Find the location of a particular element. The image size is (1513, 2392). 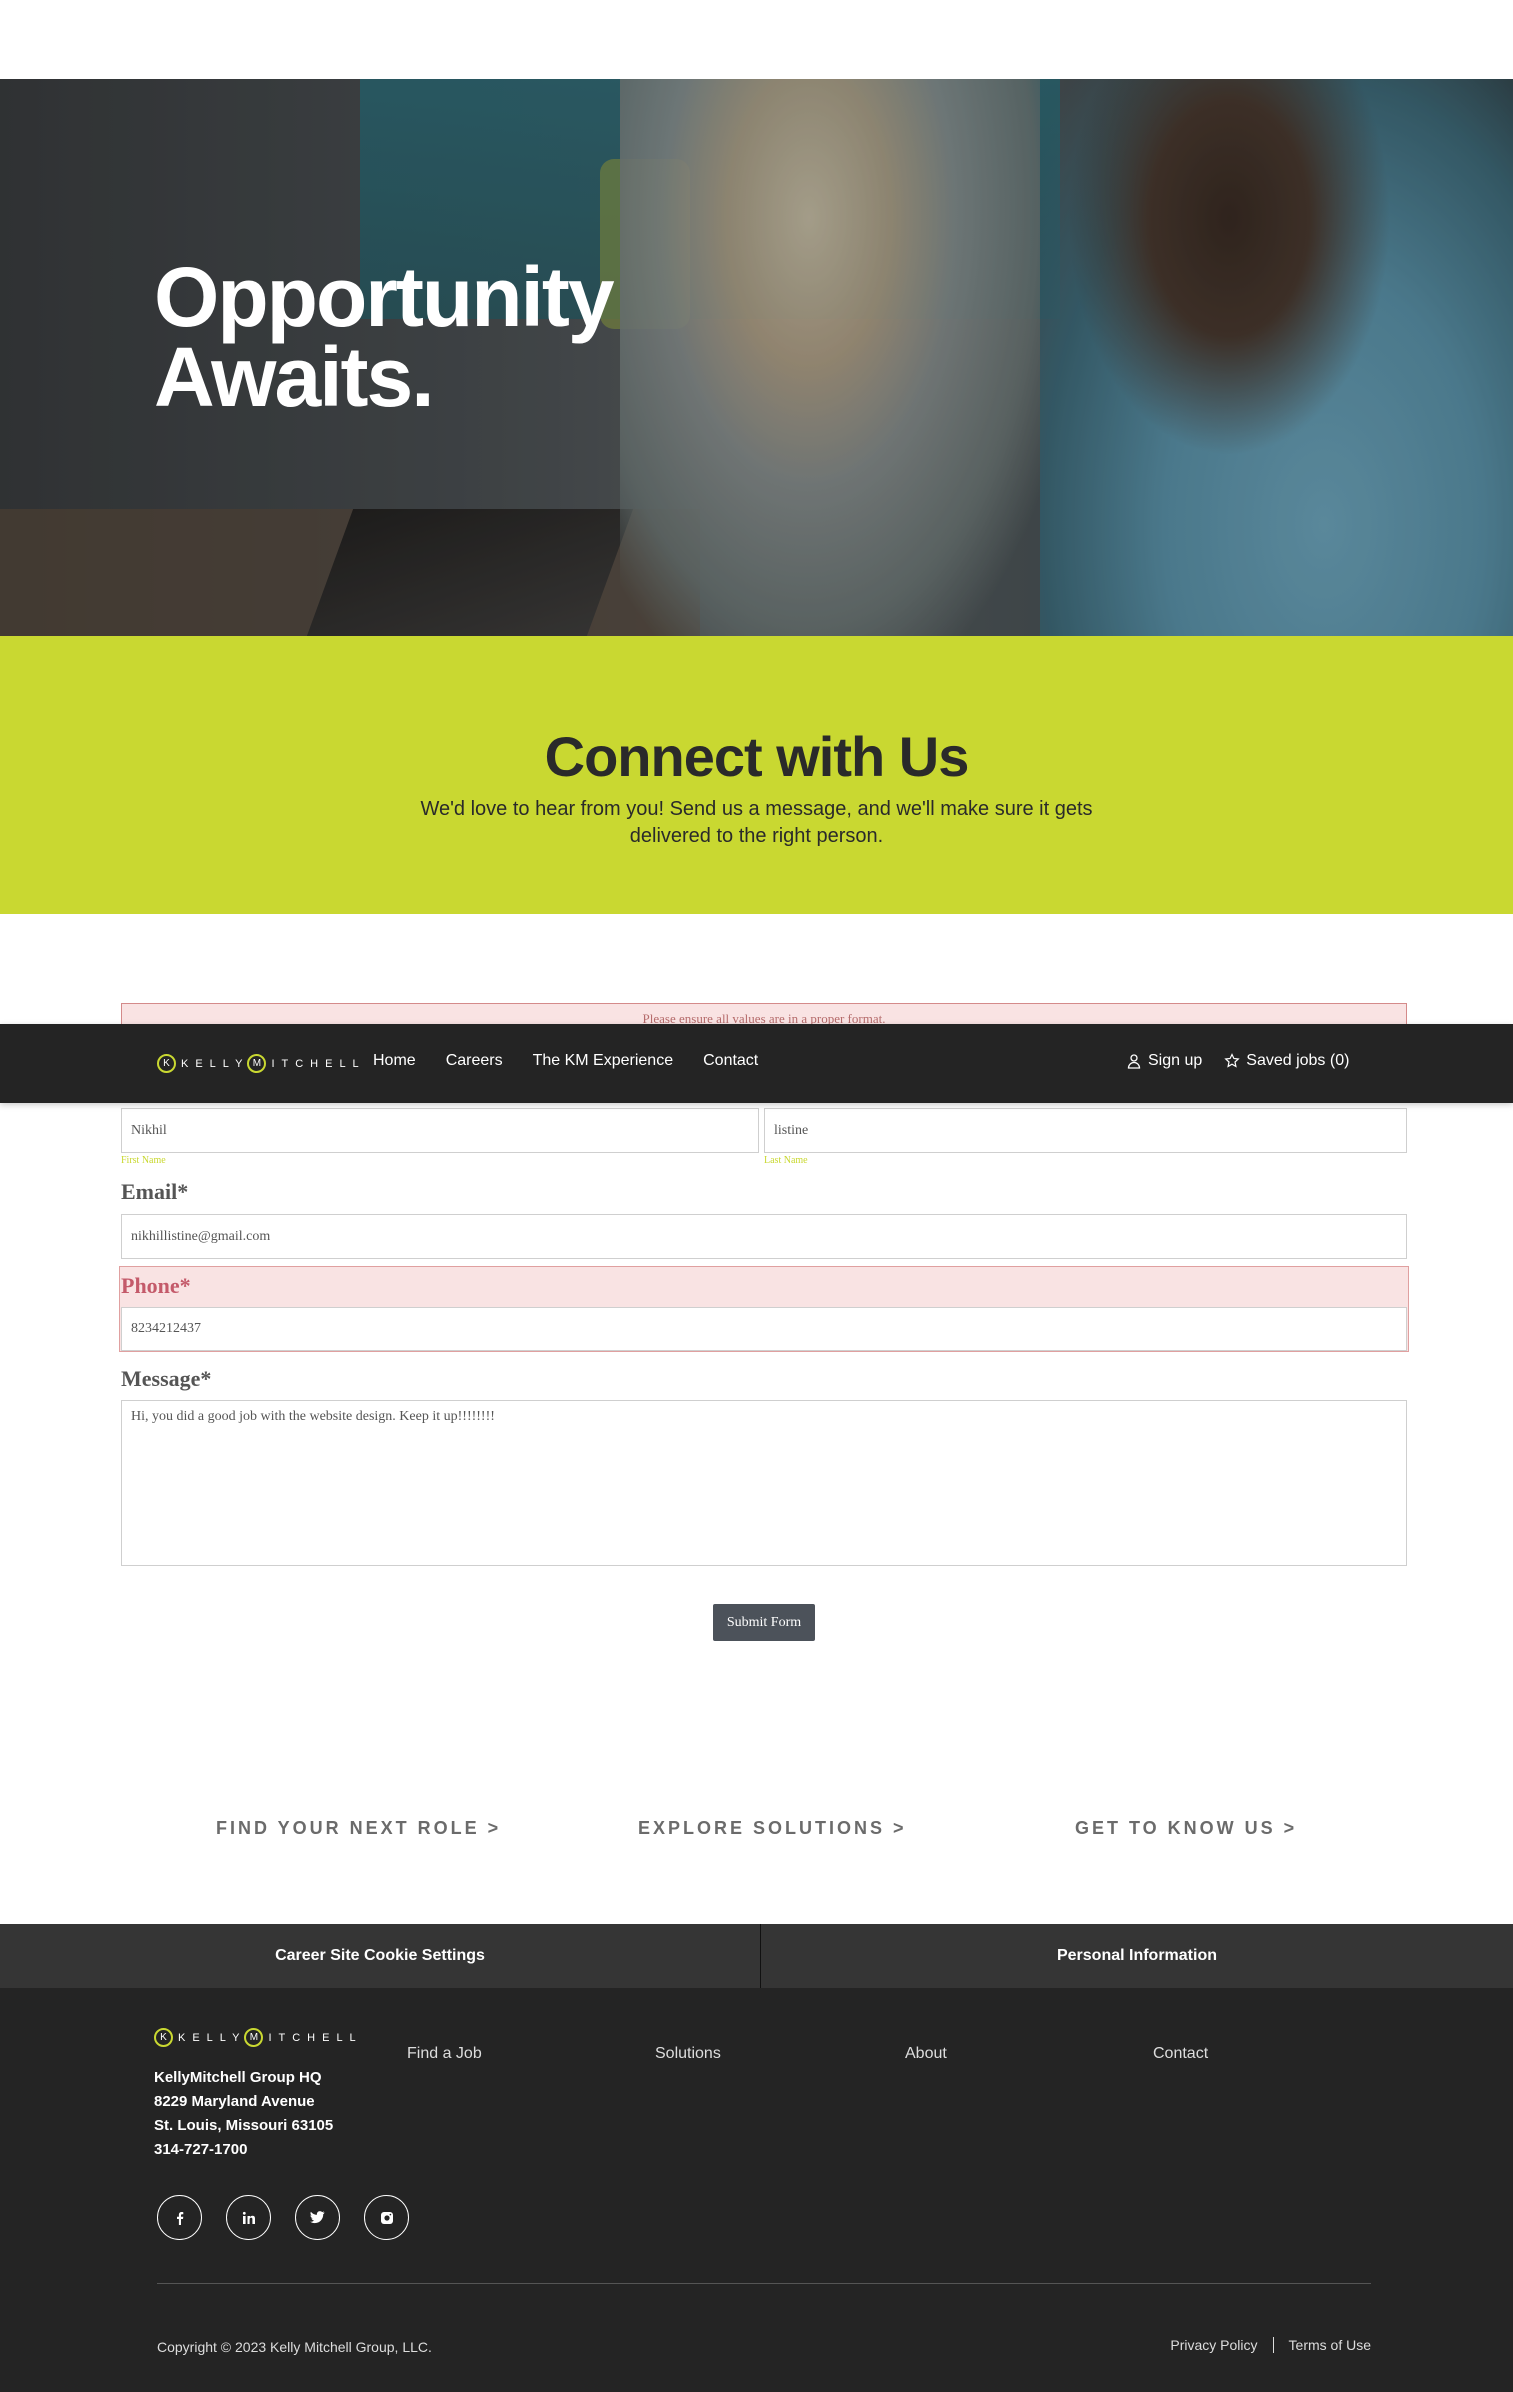

star-icon is located at coordinates (1232, 1060).